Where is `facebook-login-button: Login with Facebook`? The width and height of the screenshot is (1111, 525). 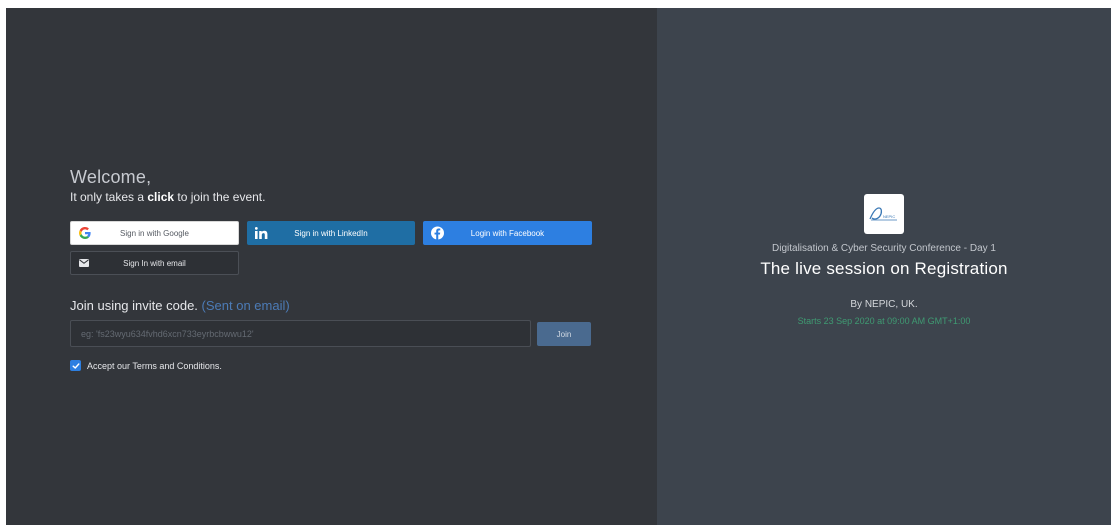 facebook-login-button: Login with Facebook is located at coordinates (507, 233).